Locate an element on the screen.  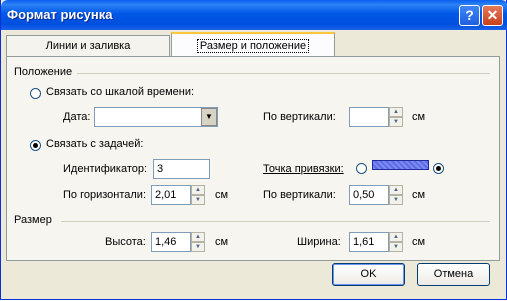
anchor-radio-right is located at coordinates (438, 168).